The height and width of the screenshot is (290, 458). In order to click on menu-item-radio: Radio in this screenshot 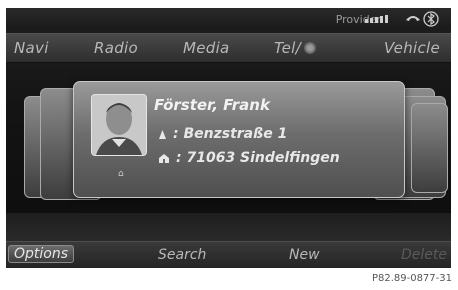, I will do `click(116, 48)`.